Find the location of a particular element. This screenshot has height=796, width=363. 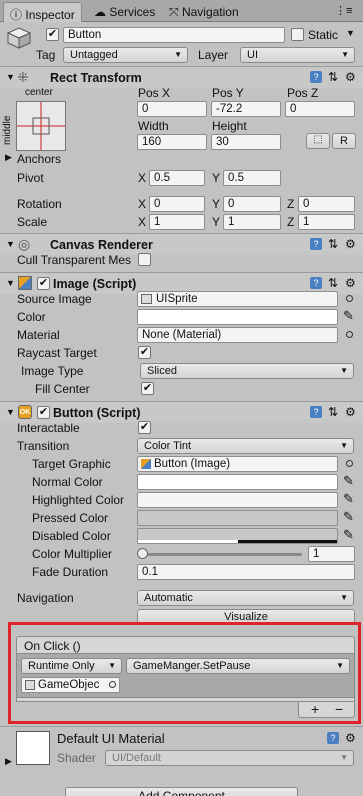

height-field: 30 is located at coordinates (246, 142).